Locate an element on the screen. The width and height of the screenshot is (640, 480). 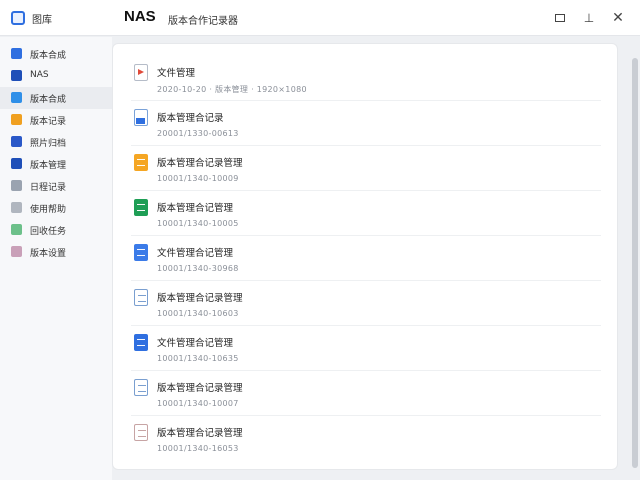
document-file-icon is located at coordinates (141, 117).